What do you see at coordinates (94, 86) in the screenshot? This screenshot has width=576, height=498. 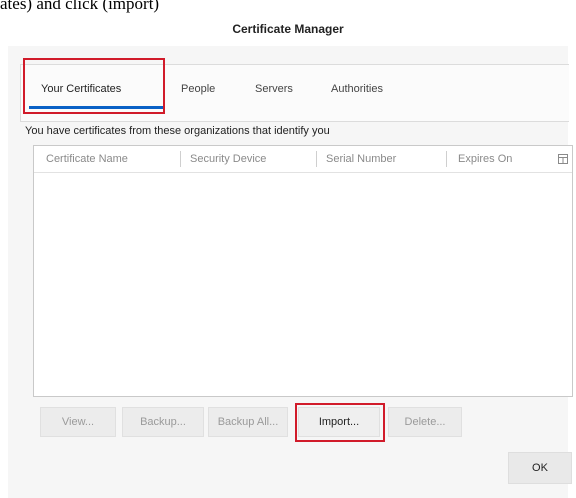 I see `your-certificates-highlight` at bounding box center [94, 86].